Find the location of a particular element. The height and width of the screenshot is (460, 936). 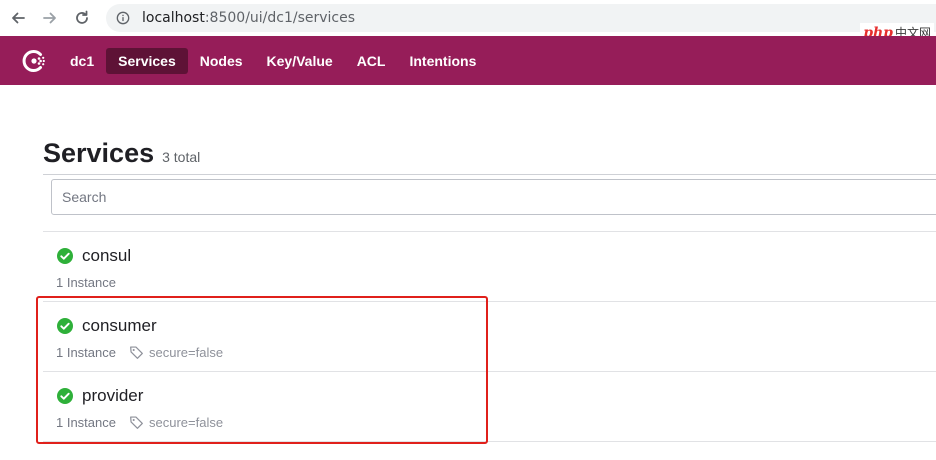

main-nav: Services Nodes Key/Value ACL Intentions is located at coordinates (297, 60).